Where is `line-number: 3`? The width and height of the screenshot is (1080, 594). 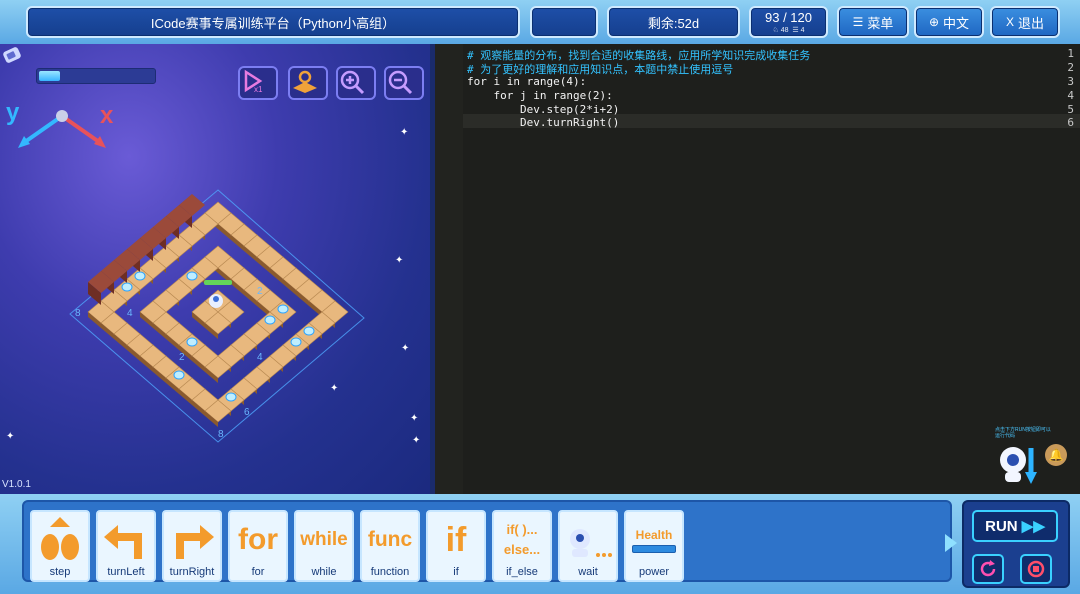
line-number: 3 is located at coordinates (1070, 81).